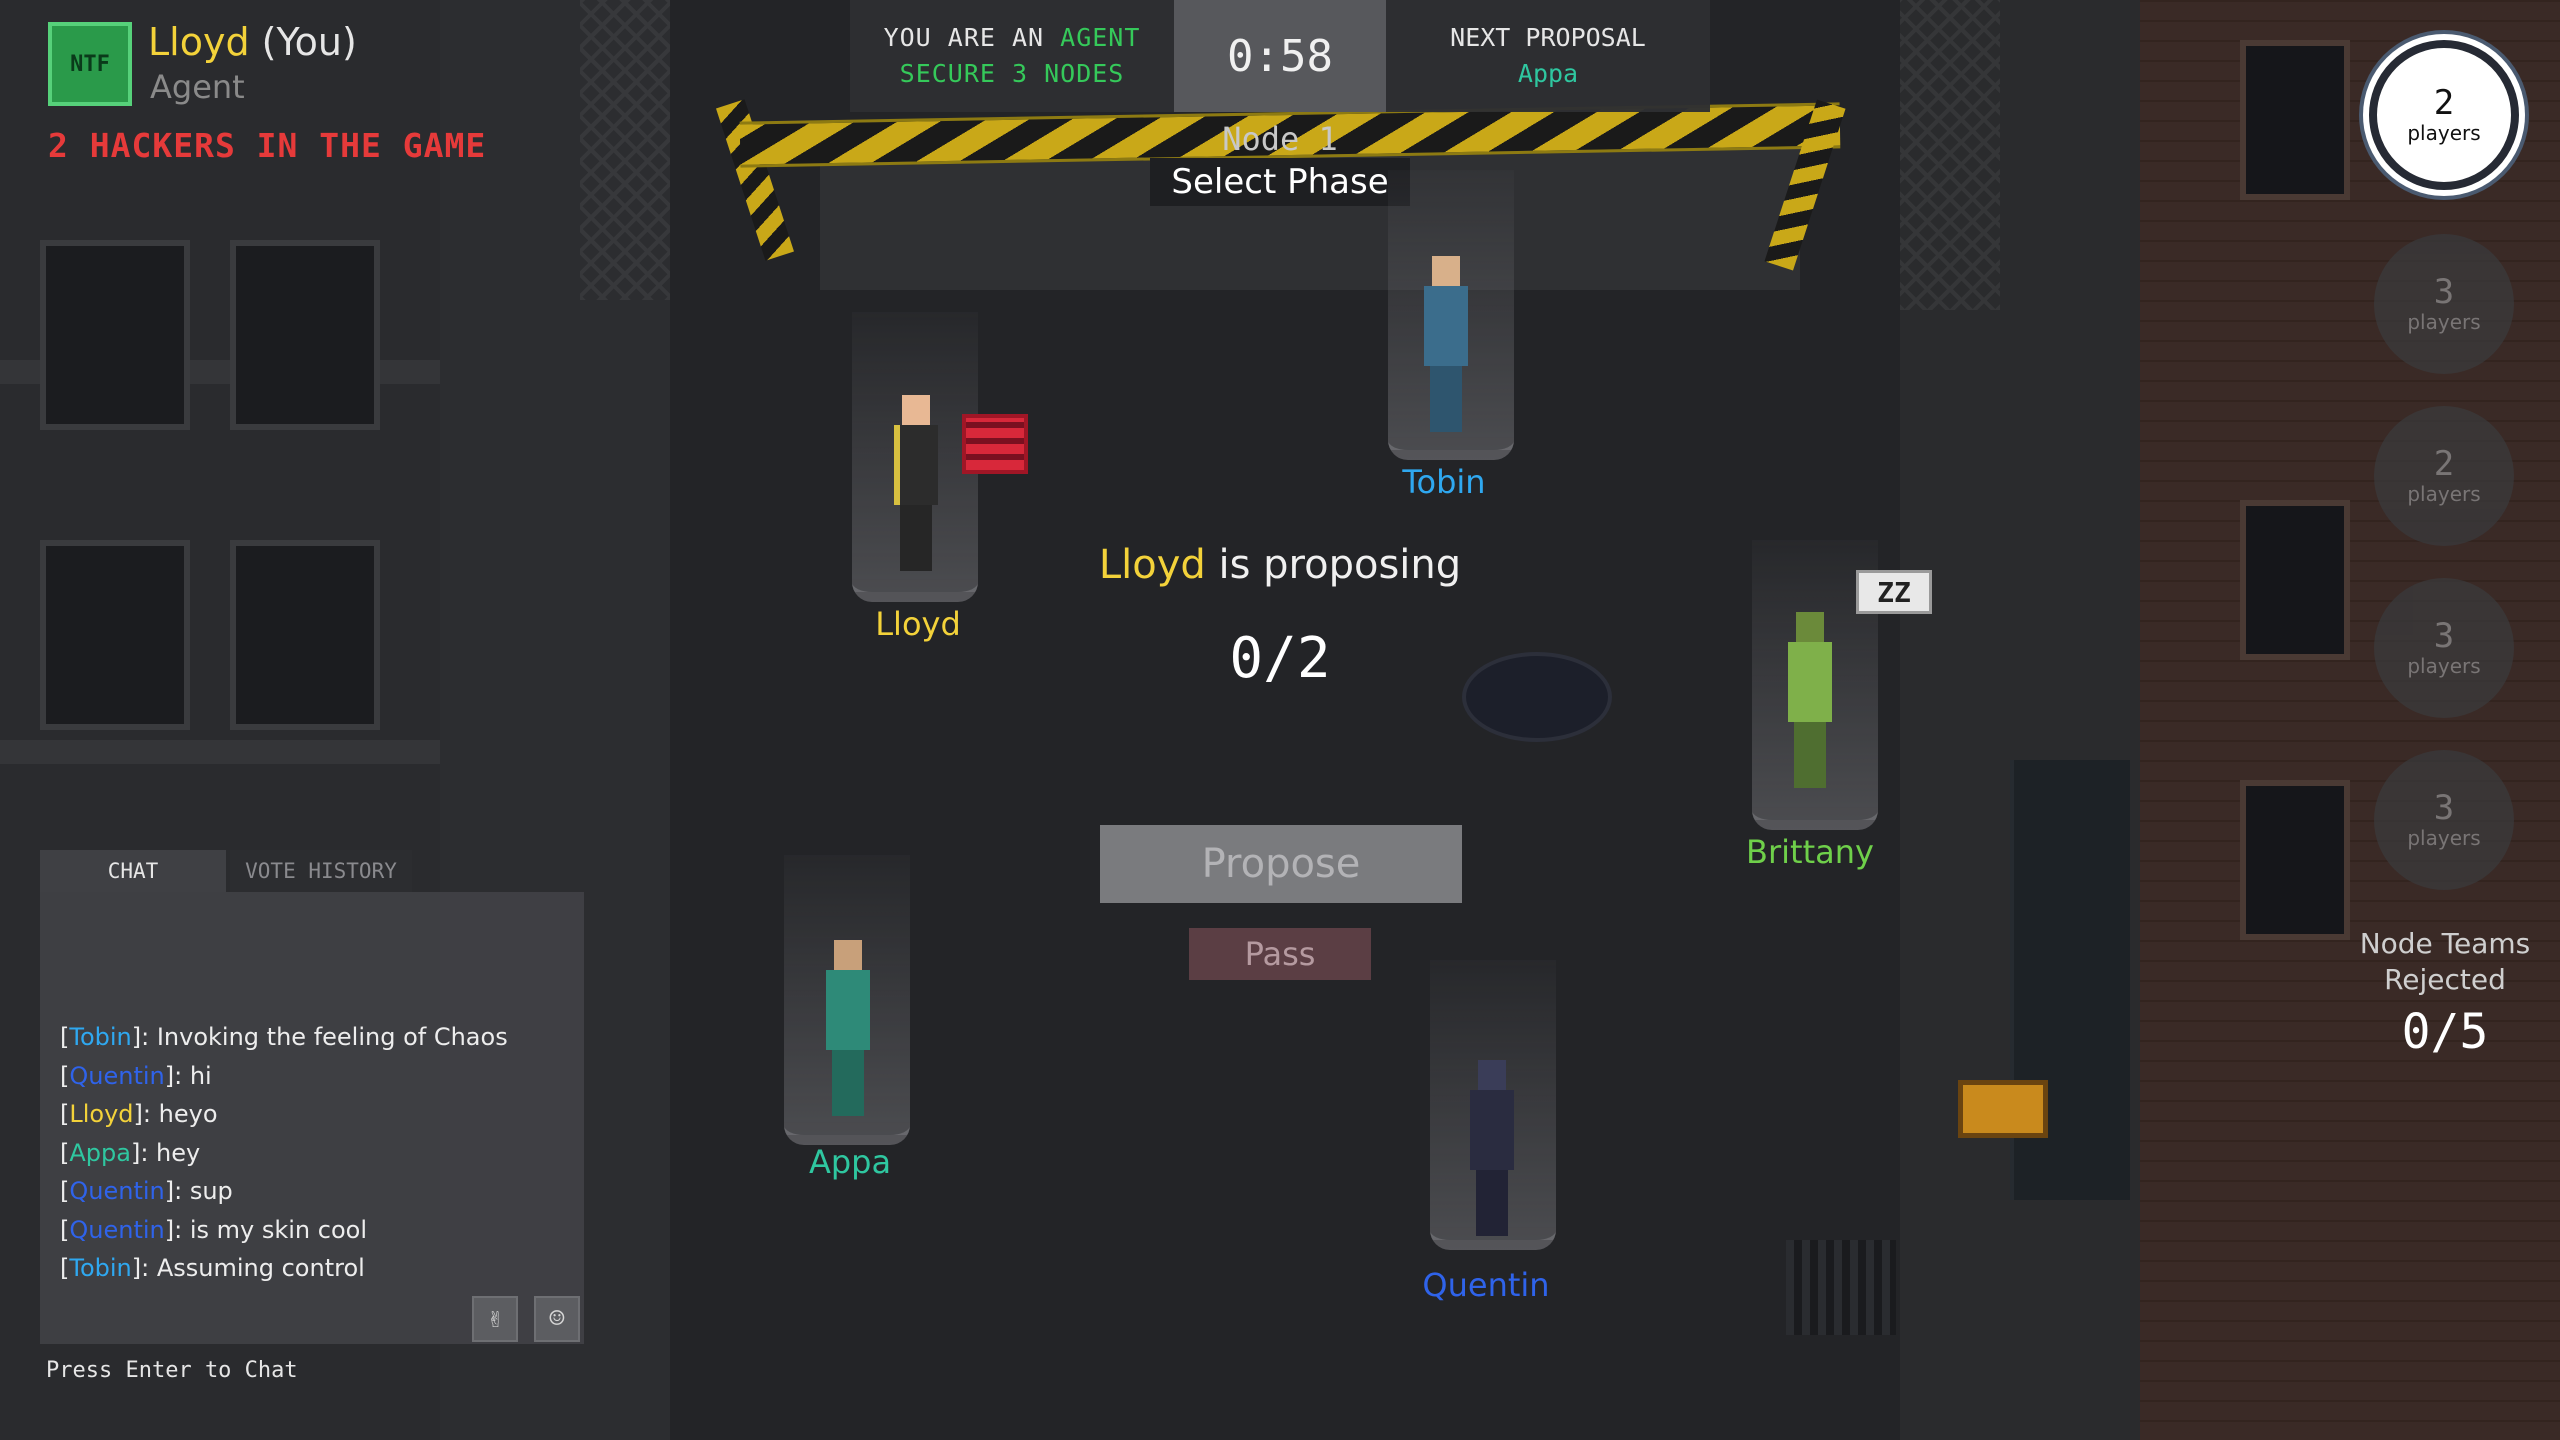 The height and width of the screenshot is (1440, 2560). I want to click on next-proposal-panel: NEXT PROPOSAL Appa, so click(1548, 56).